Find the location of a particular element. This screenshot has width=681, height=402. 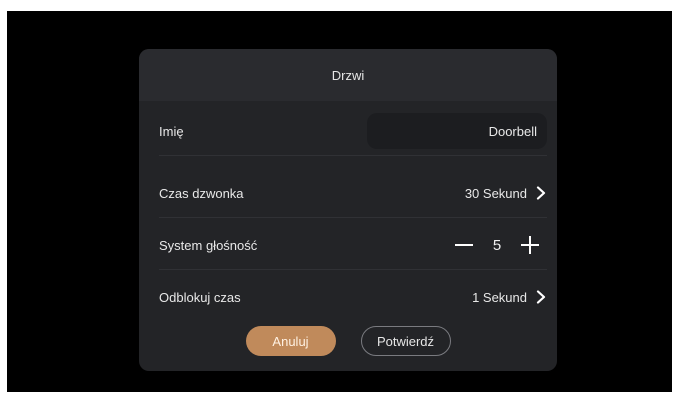

volume-decrease-button is located at coordinates (464, 245).